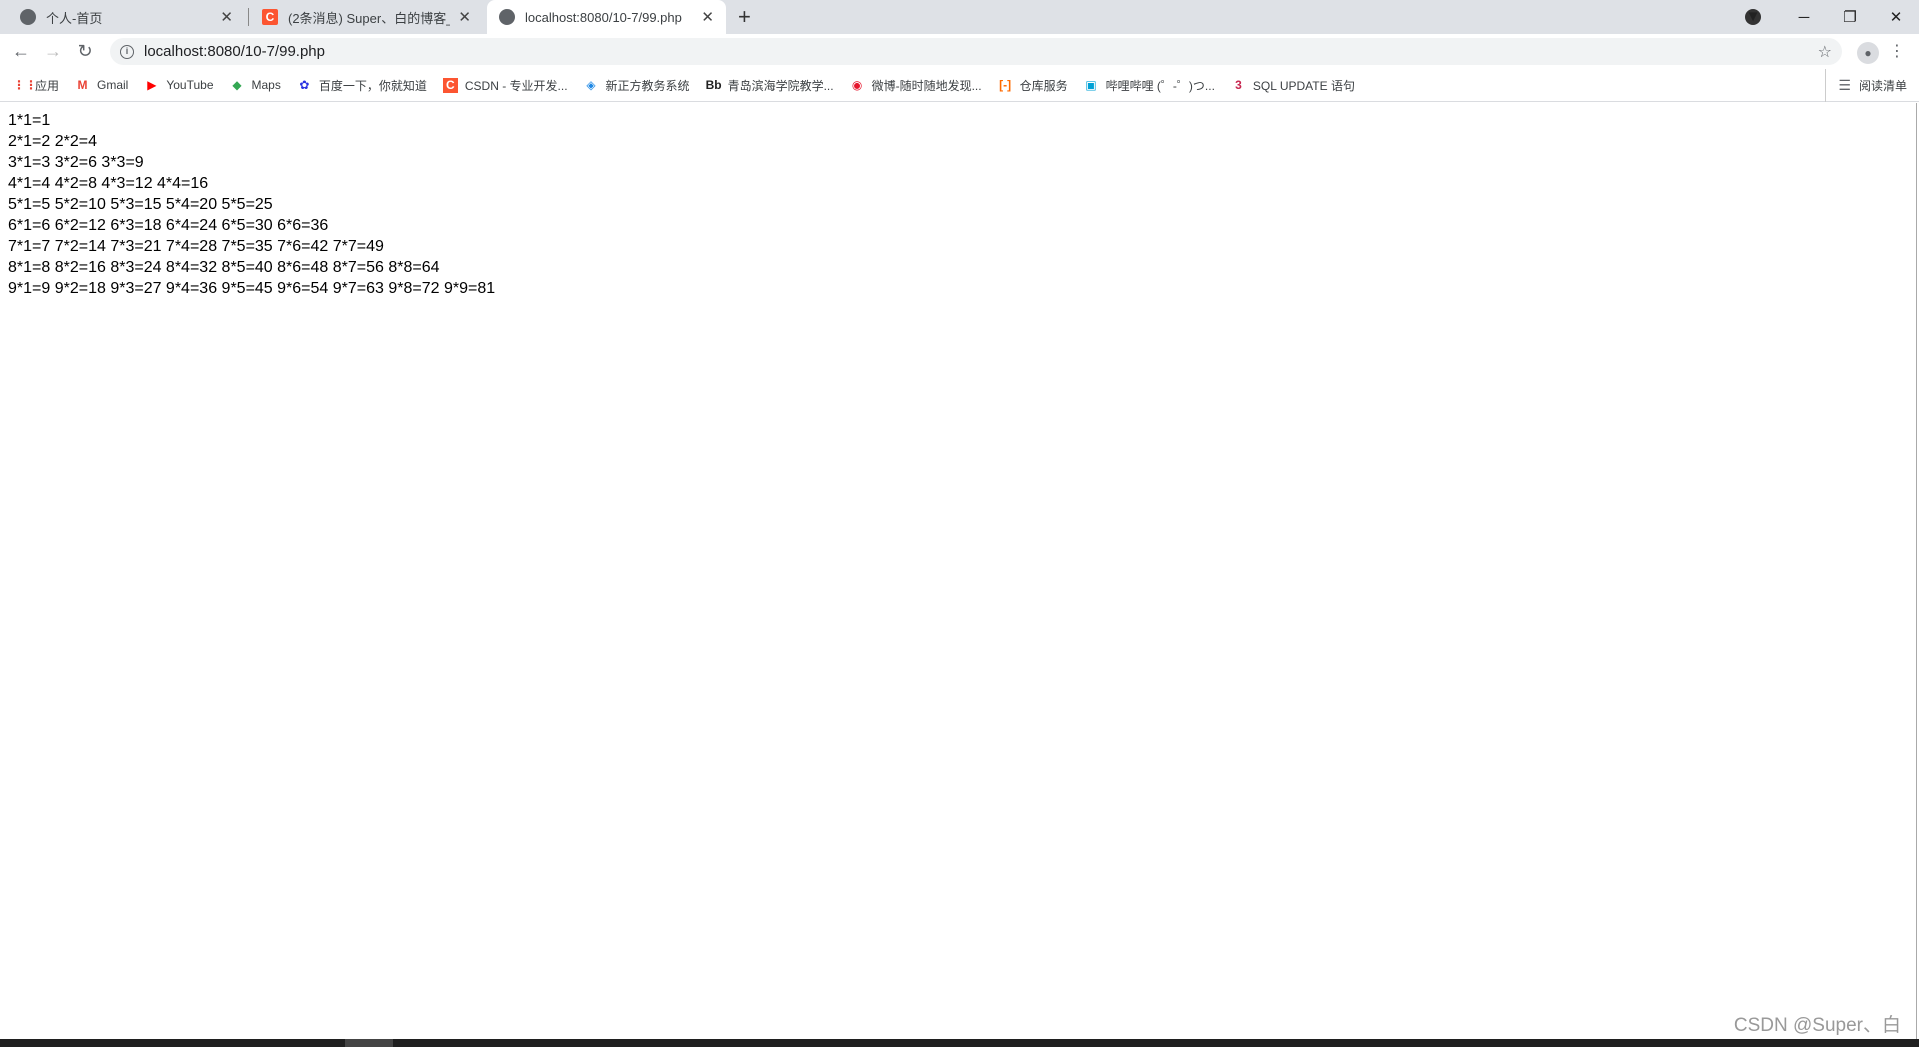  What do you see at coordinates (25, 84) in the screenshot?
I see `apps-grid-icon: ⋮⋮` at bounding box center [25, 84].